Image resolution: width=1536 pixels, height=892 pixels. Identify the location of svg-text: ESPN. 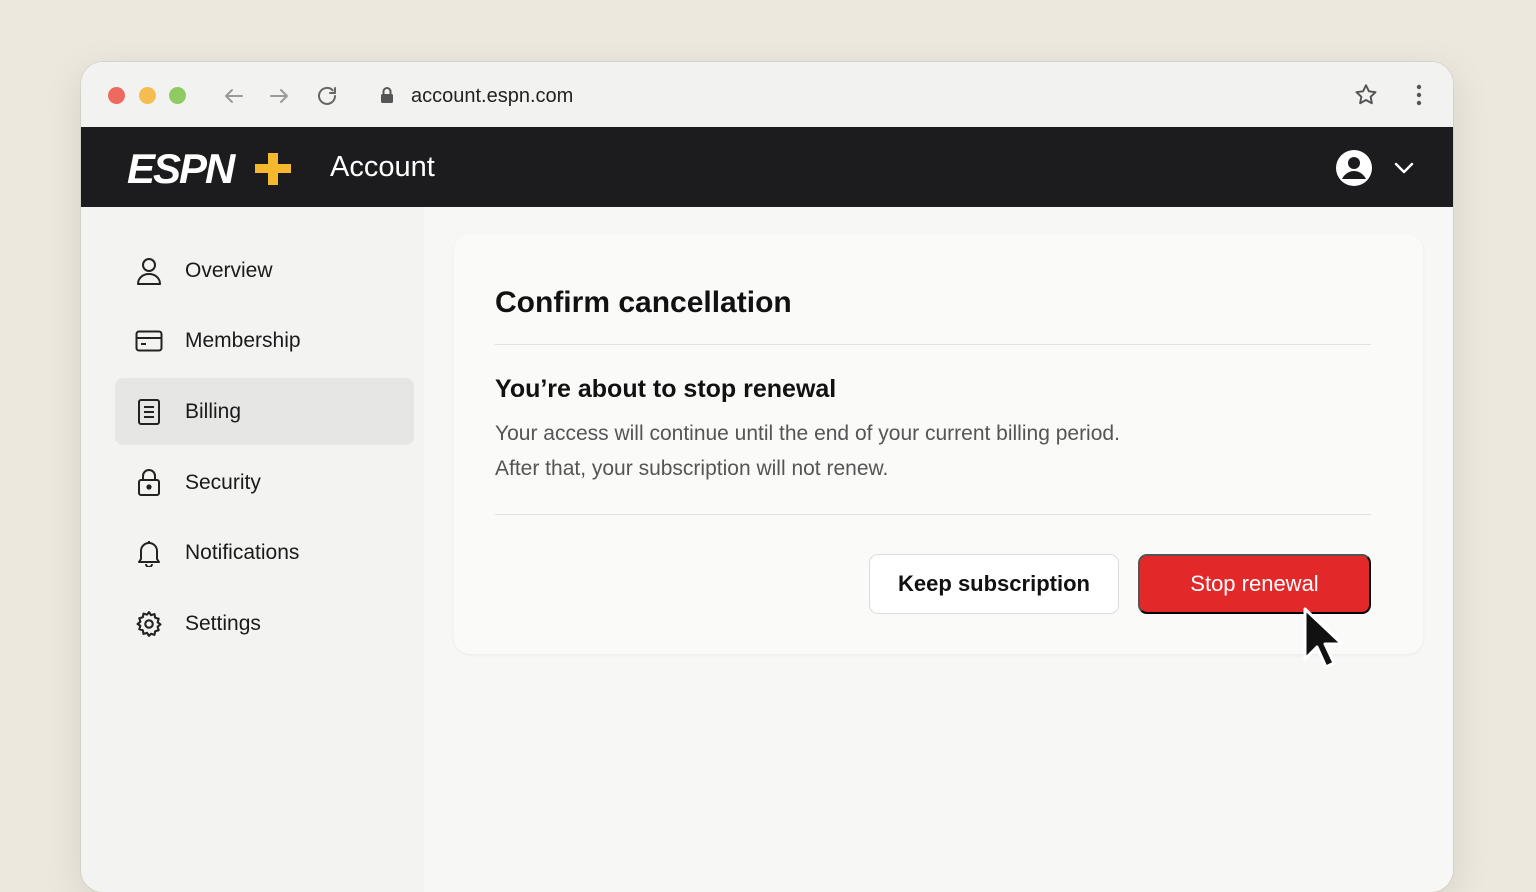
(182, 169).